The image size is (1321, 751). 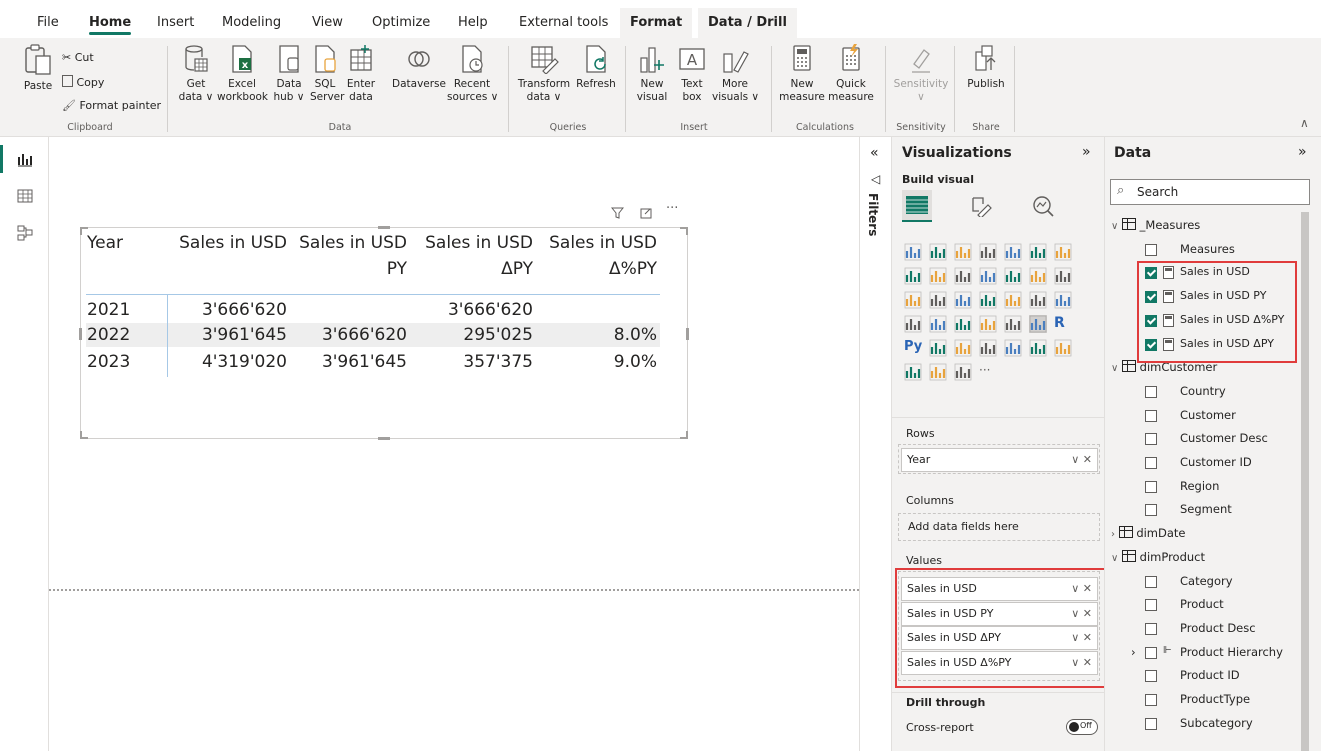 I want to click on more-options-icon: ···, so click(x=672, y=208).